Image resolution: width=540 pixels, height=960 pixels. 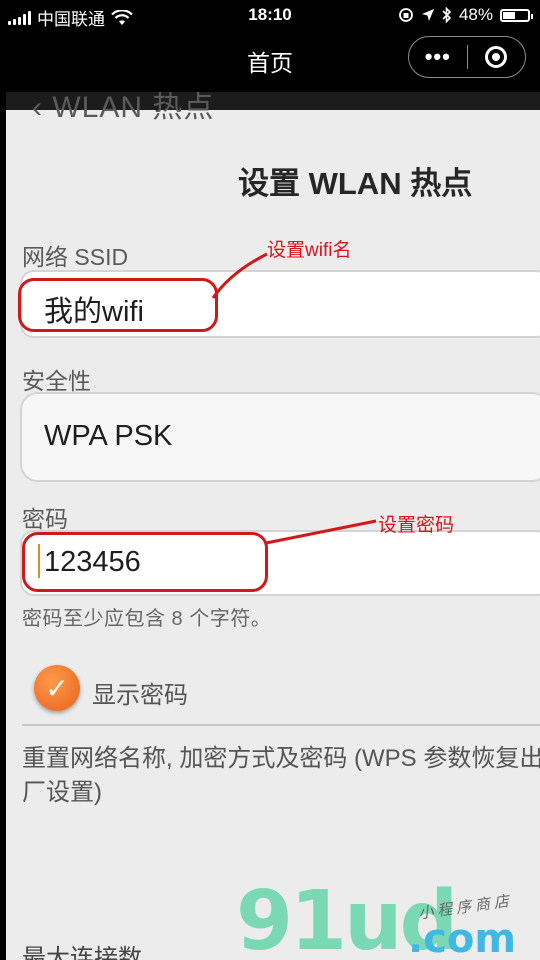 I want to click on battery-icon, so click(x=516, y=15).